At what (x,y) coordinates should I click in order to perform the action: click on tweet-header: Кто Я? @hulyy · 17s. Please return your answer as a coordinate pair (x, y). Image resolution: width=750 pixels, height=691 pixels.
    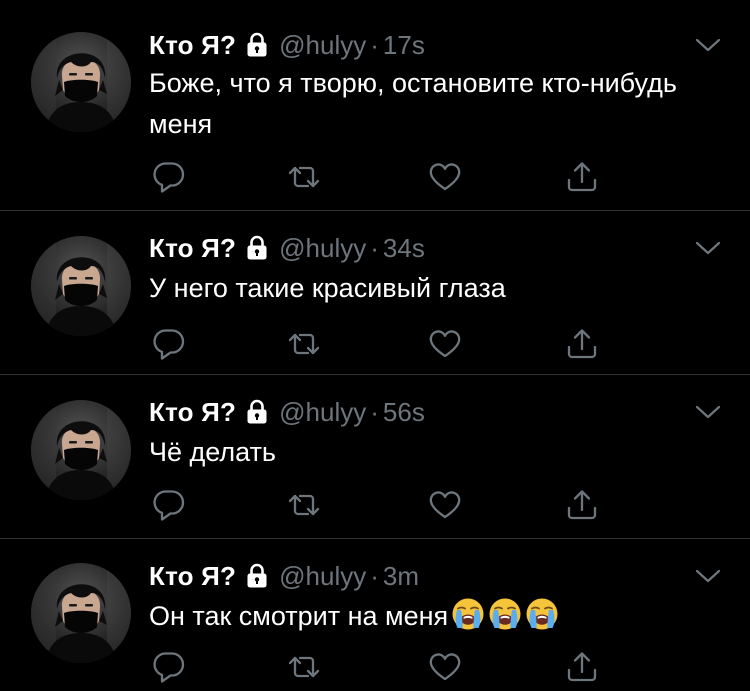
    Looking at the image, I should click on (287, 45).